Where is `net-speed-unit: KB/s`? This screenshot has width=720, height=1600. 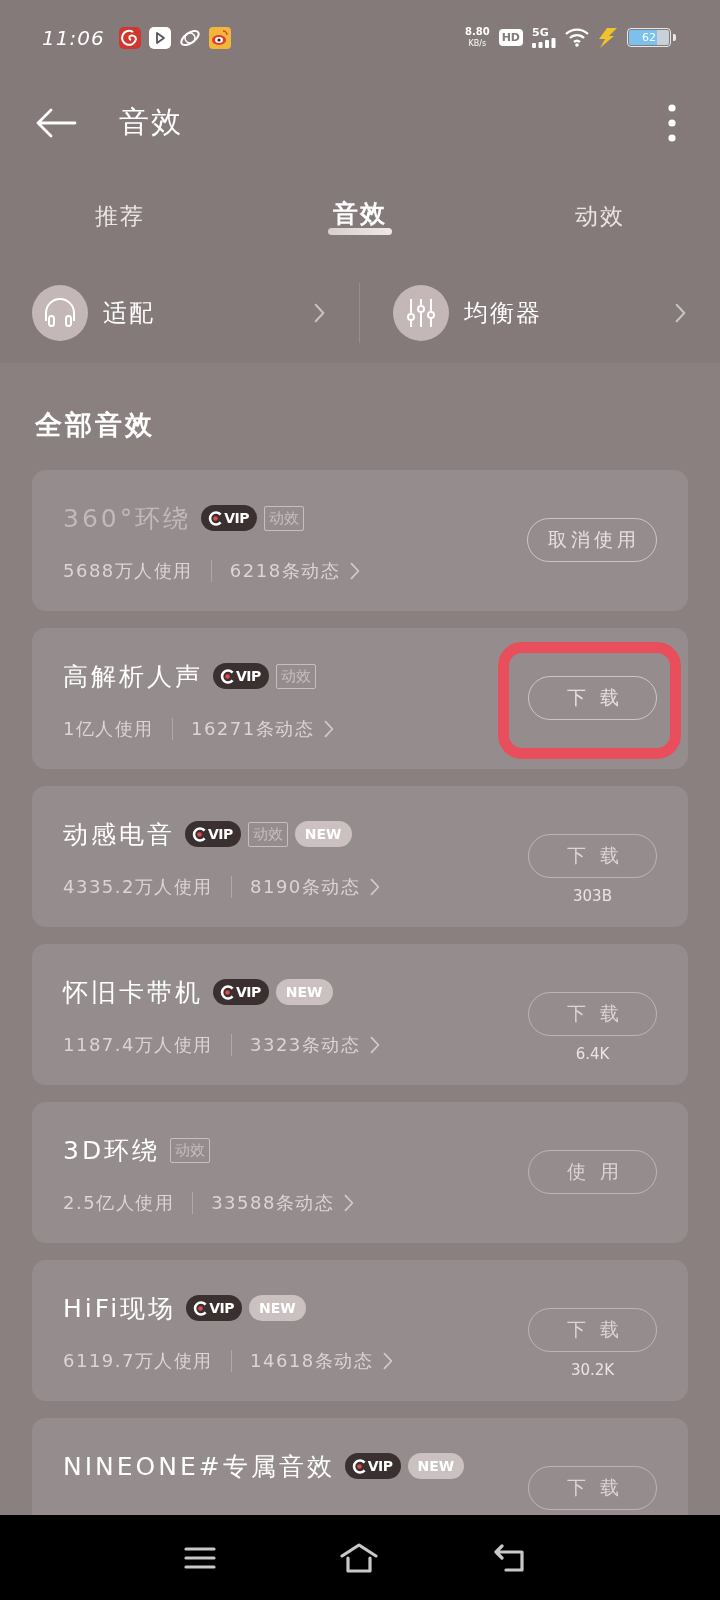 net-speed-unit: KB/s is located at coordinates (477, 44).